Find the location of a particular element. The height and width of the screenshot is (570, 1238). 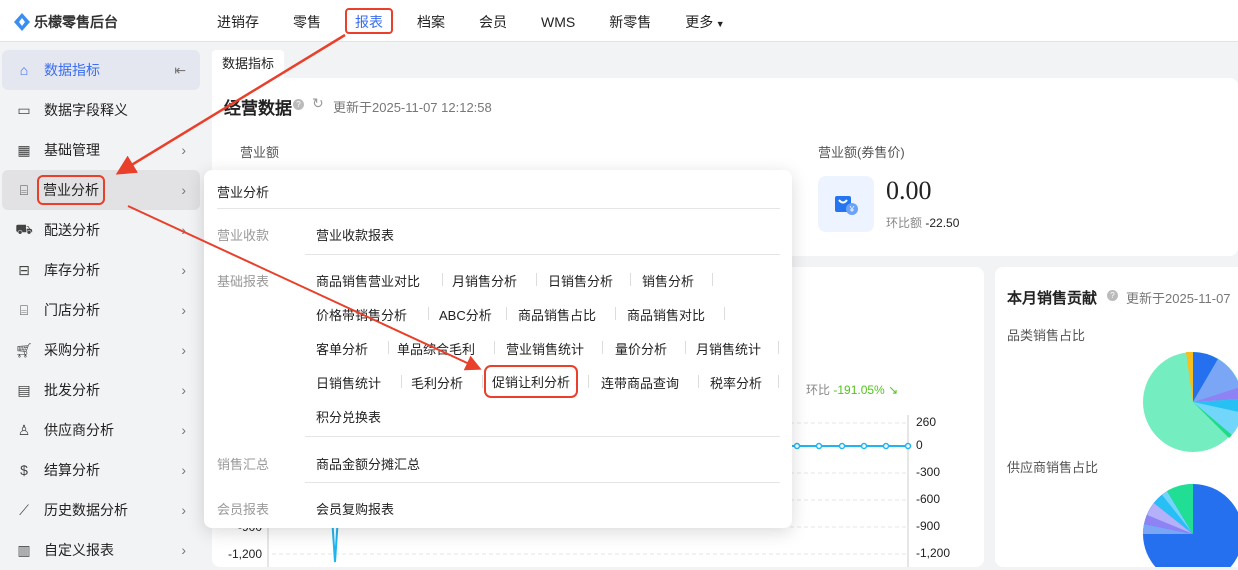

app-title: 乐檬零售后台 is located at coordinates (76, 22).